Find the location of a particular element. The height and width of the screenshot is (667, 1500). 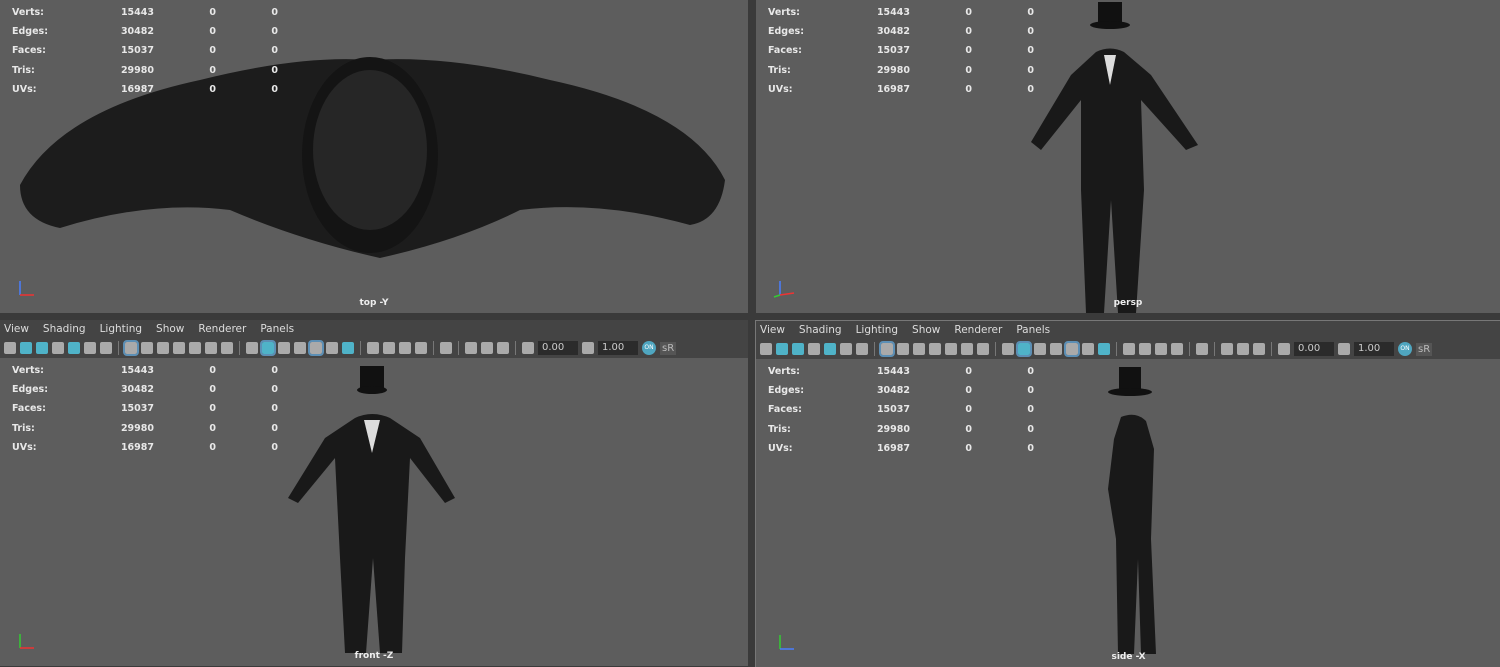

camera-label: side -X is located at coordinates (1128, 657).